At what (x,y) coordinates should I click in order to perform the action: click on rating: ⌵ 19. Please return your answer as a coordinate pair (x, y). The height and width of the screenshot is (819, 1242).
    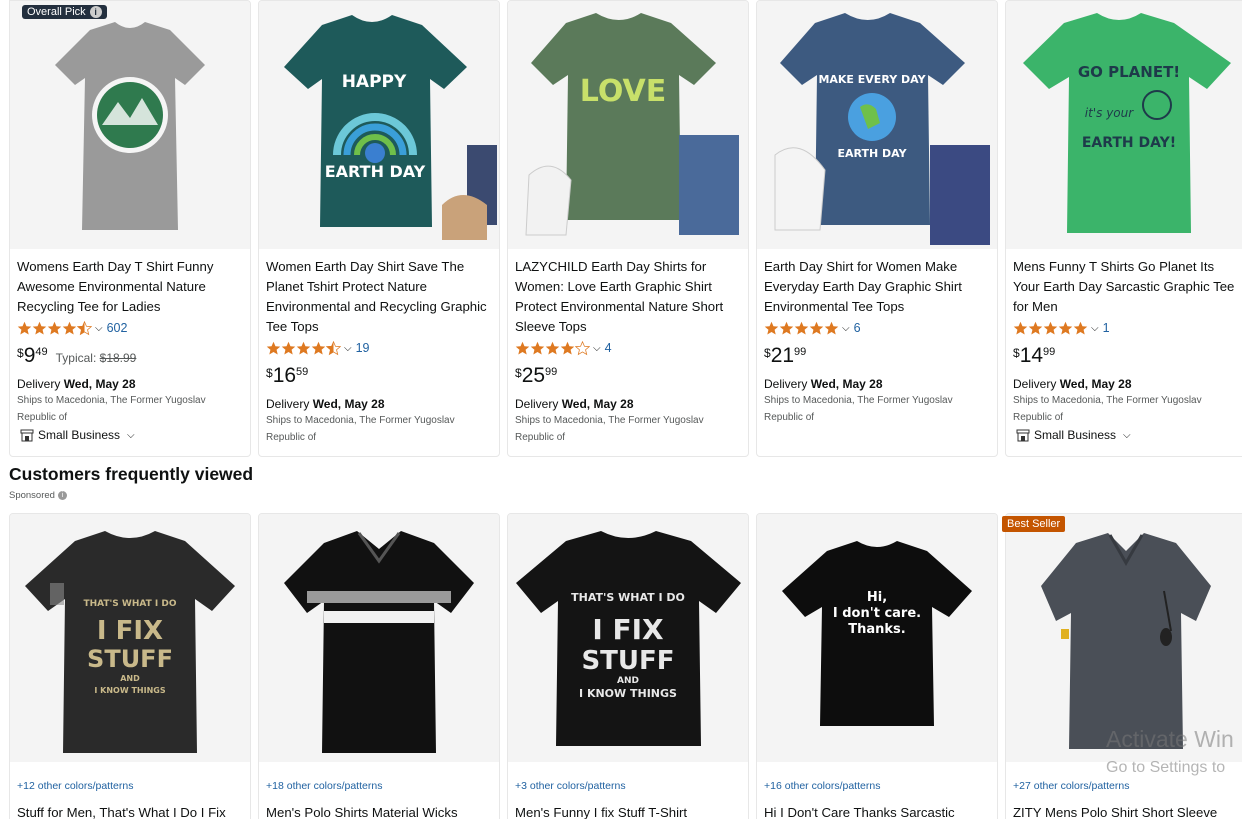
    Looking at the image, I should click on (379, 348).